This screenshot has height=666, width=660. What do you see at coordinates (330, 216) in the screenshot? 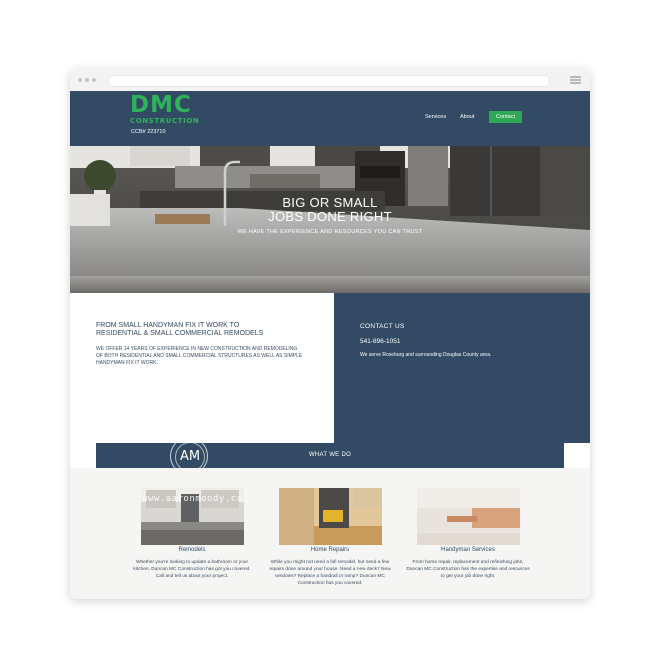
I see `hero-title-line2: JOBS DONE RIGHT` at bounding box center [330, 216].